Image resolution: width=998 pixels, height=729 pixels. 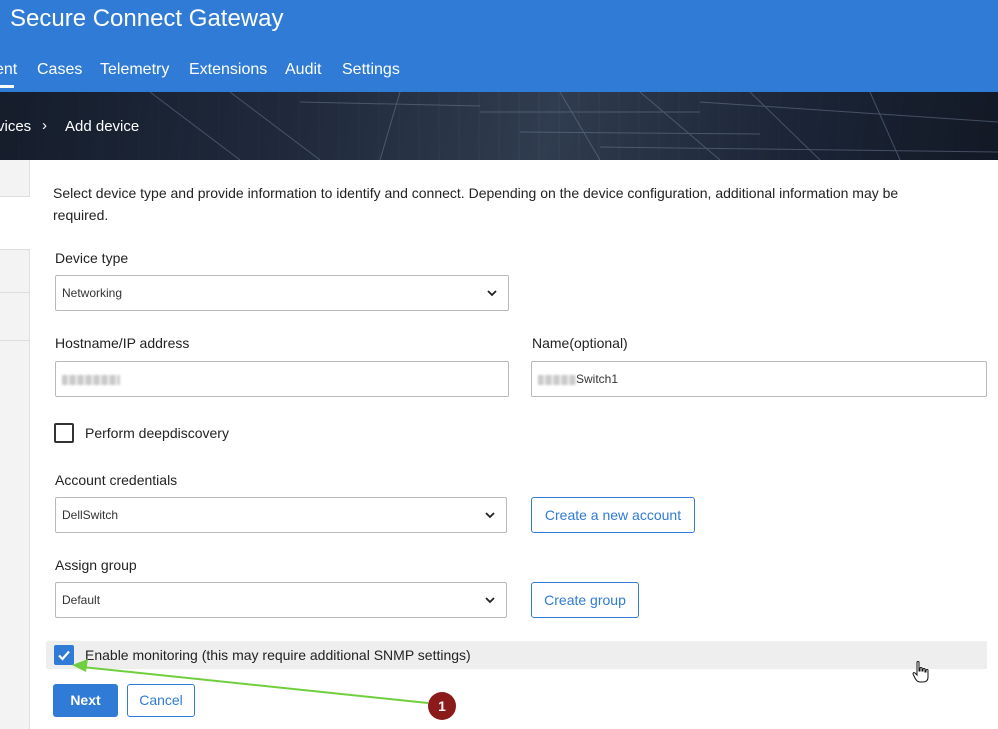 What do you see at coordinates (557, 379) in the screenshot?
I see `redacted-name-prefix` at bounding box center [557, 379].